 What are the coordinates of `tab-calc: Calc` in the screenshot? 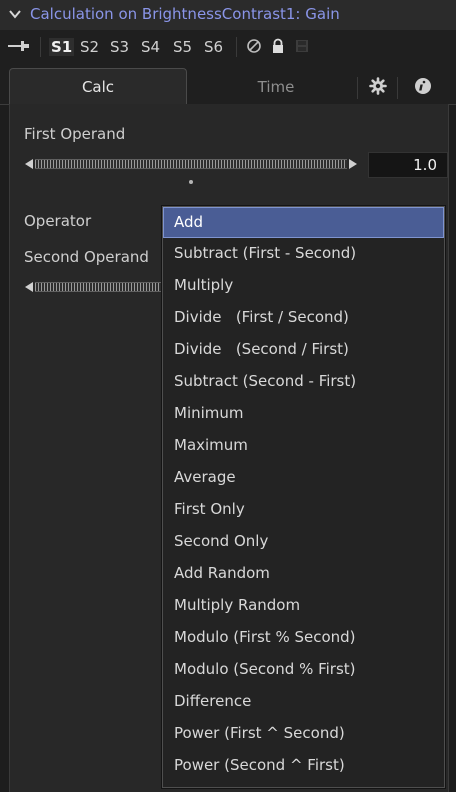 It's located at (98, 86).